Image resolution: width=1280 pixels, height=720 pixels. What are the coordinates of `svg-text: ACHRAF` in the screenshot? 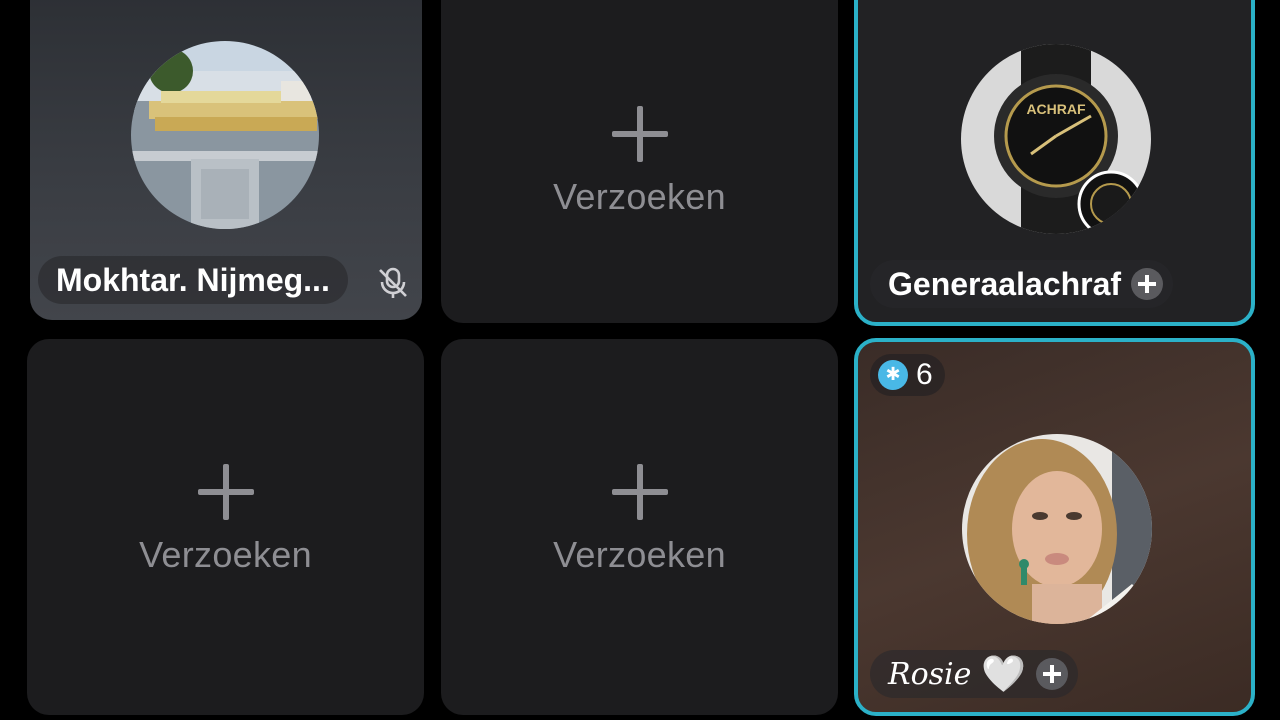 It's located at (1056, 109).